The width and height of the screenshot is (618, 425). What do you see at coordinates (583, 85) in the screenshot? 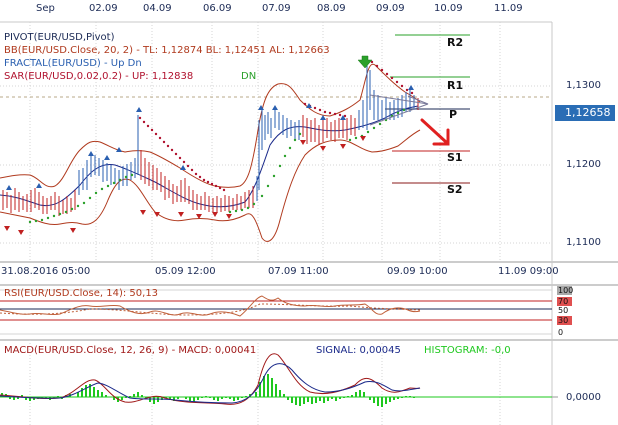
I see `price-axis-label: 1,1300` at bounding box center [583, 85].